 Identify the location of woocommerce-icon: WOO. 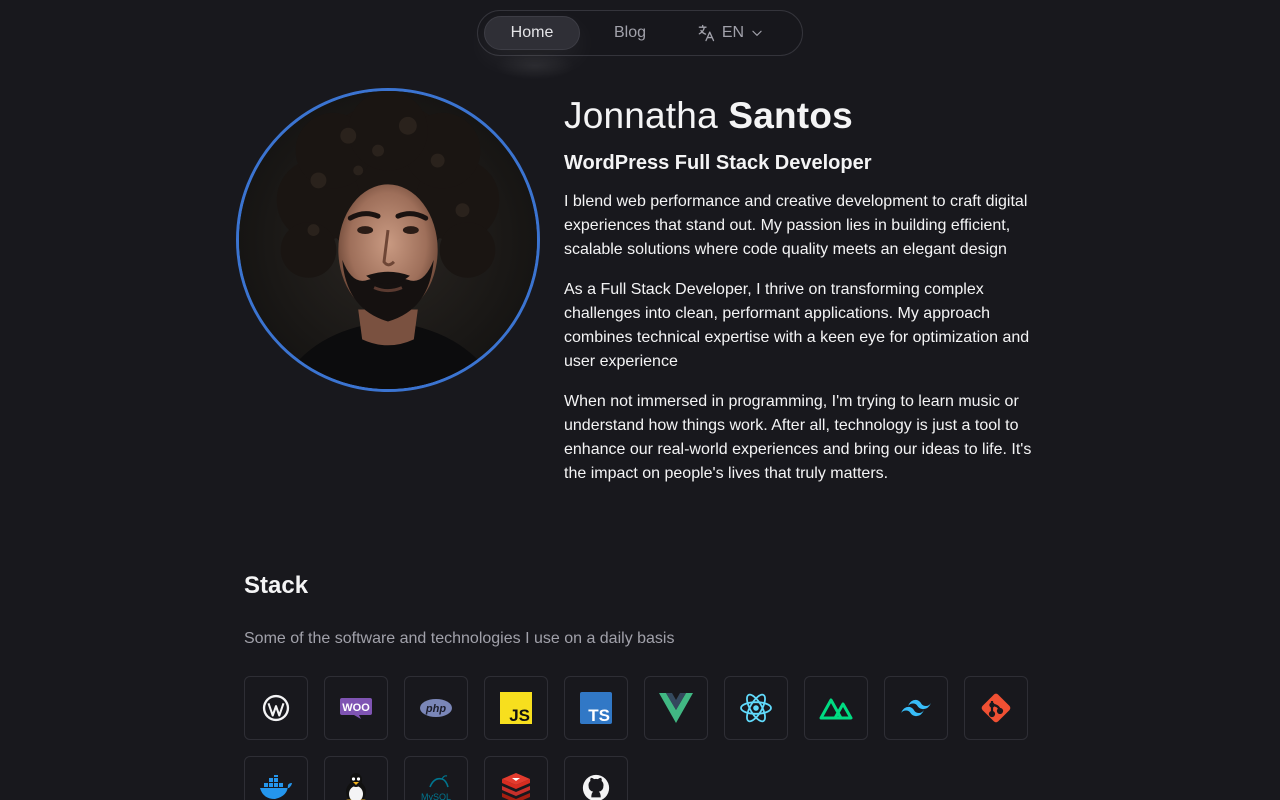
(356, 708).